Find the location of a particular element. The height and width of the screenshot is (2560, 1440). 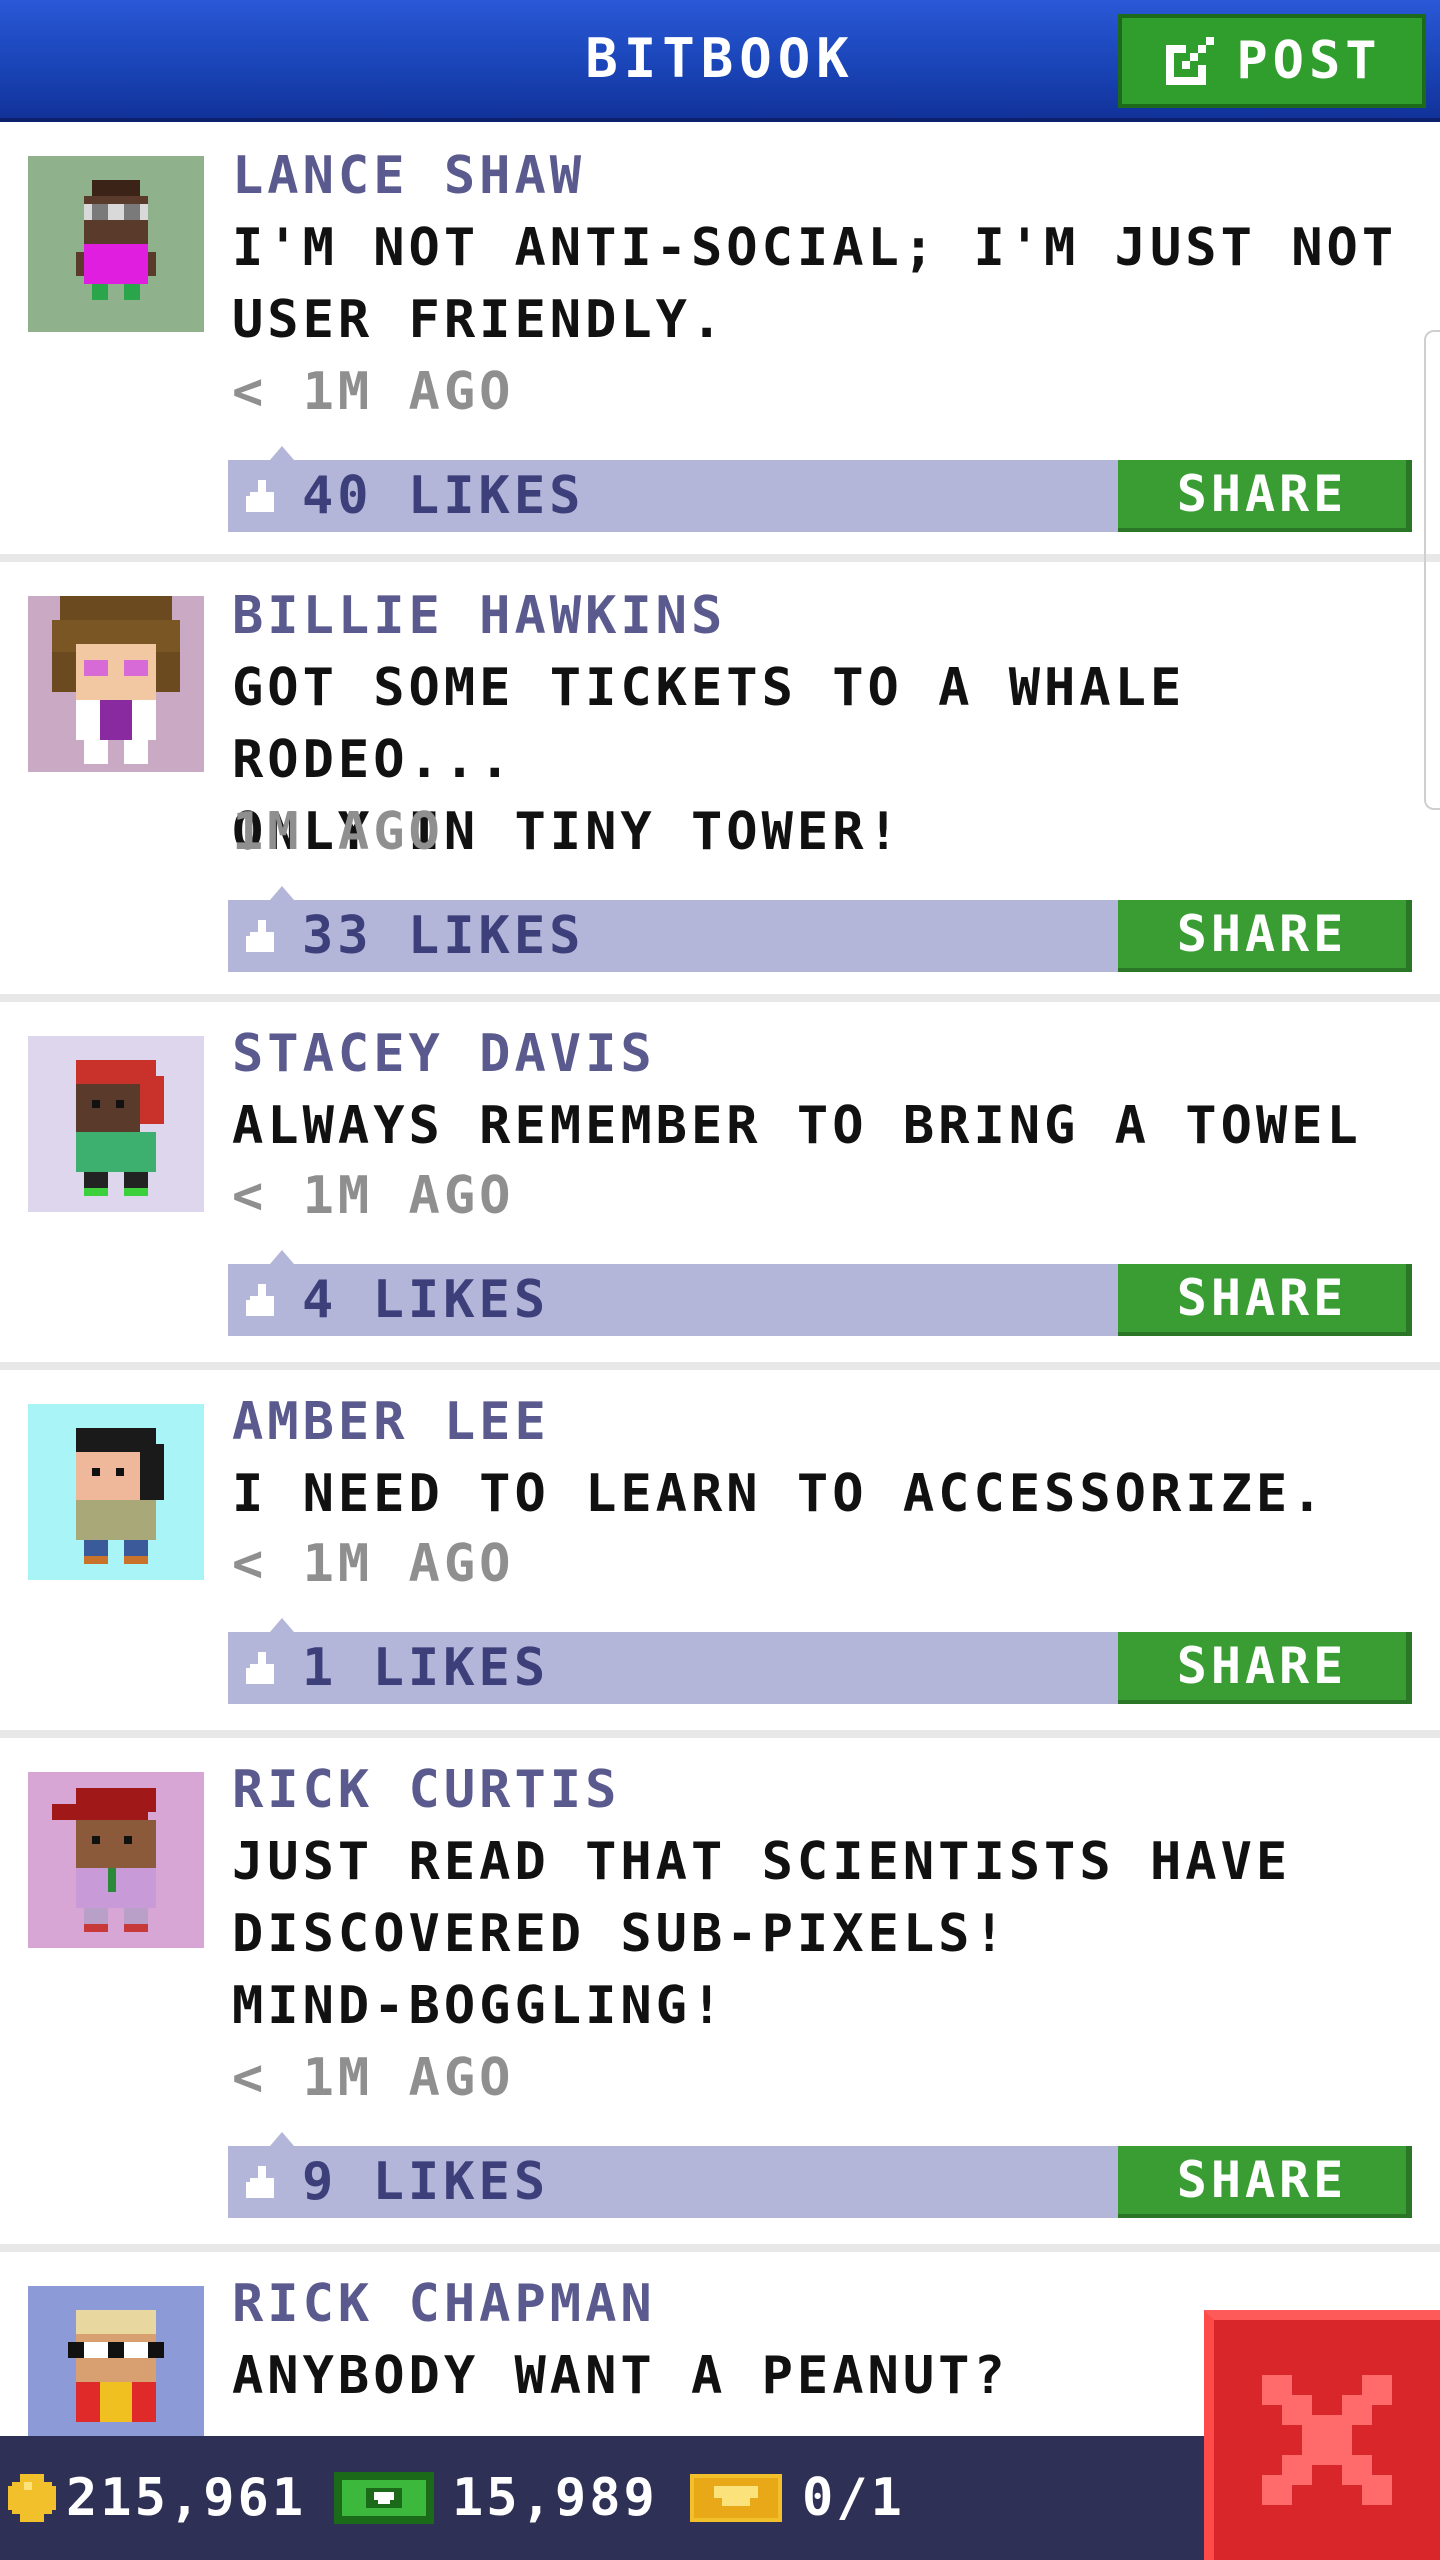

likes-bar: 4 LIKES SHARE is located at coordinates (820, 1293).